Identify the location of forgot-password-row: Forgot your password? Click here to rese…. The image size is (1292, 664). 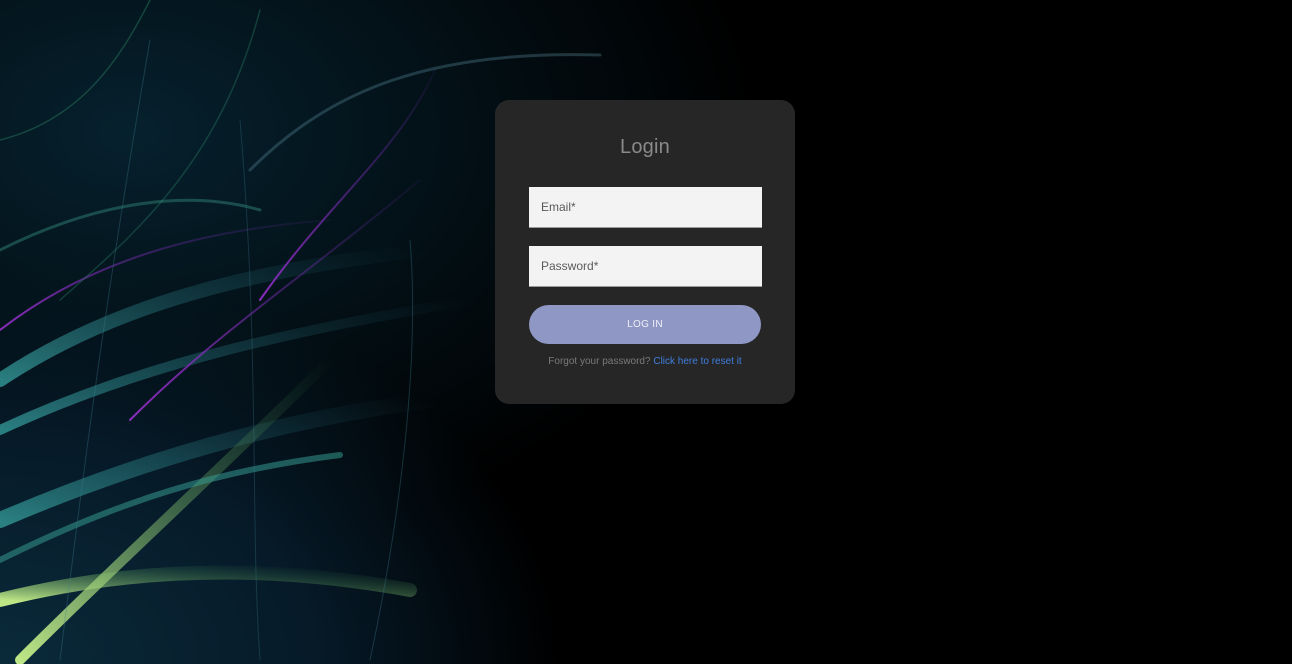
(645, 361).